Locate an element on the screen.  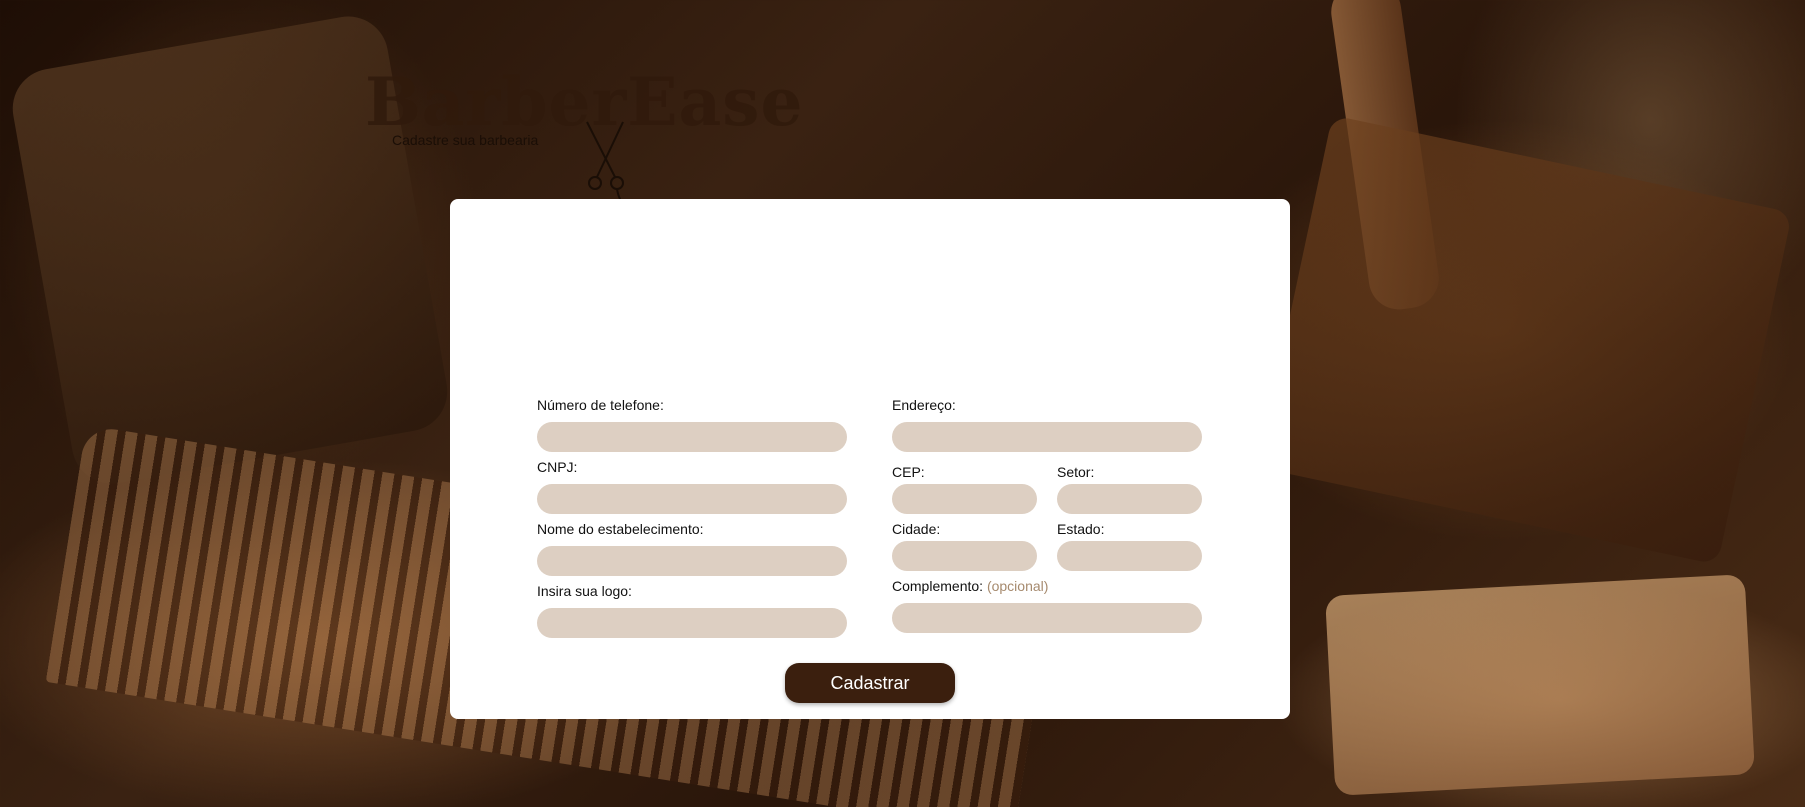
state-label: Estado: is located at coordinates (1081, 529).